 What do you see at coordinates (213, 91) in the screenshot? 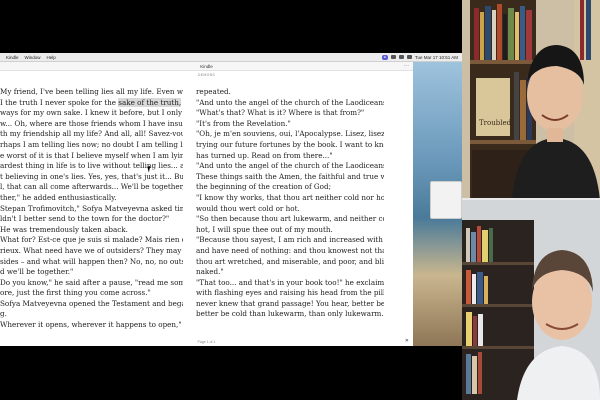
I see `text-line: repeated.` at bounding box center [213, 91].